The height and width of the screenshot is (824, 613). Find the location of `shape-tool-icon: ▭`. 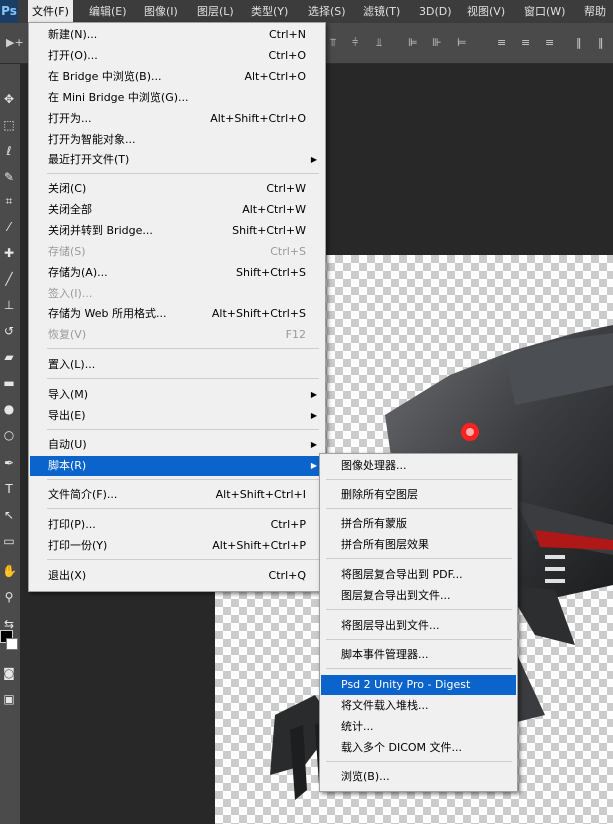

shape-tool-icon: ▭ is located at coordinates (9, 541).